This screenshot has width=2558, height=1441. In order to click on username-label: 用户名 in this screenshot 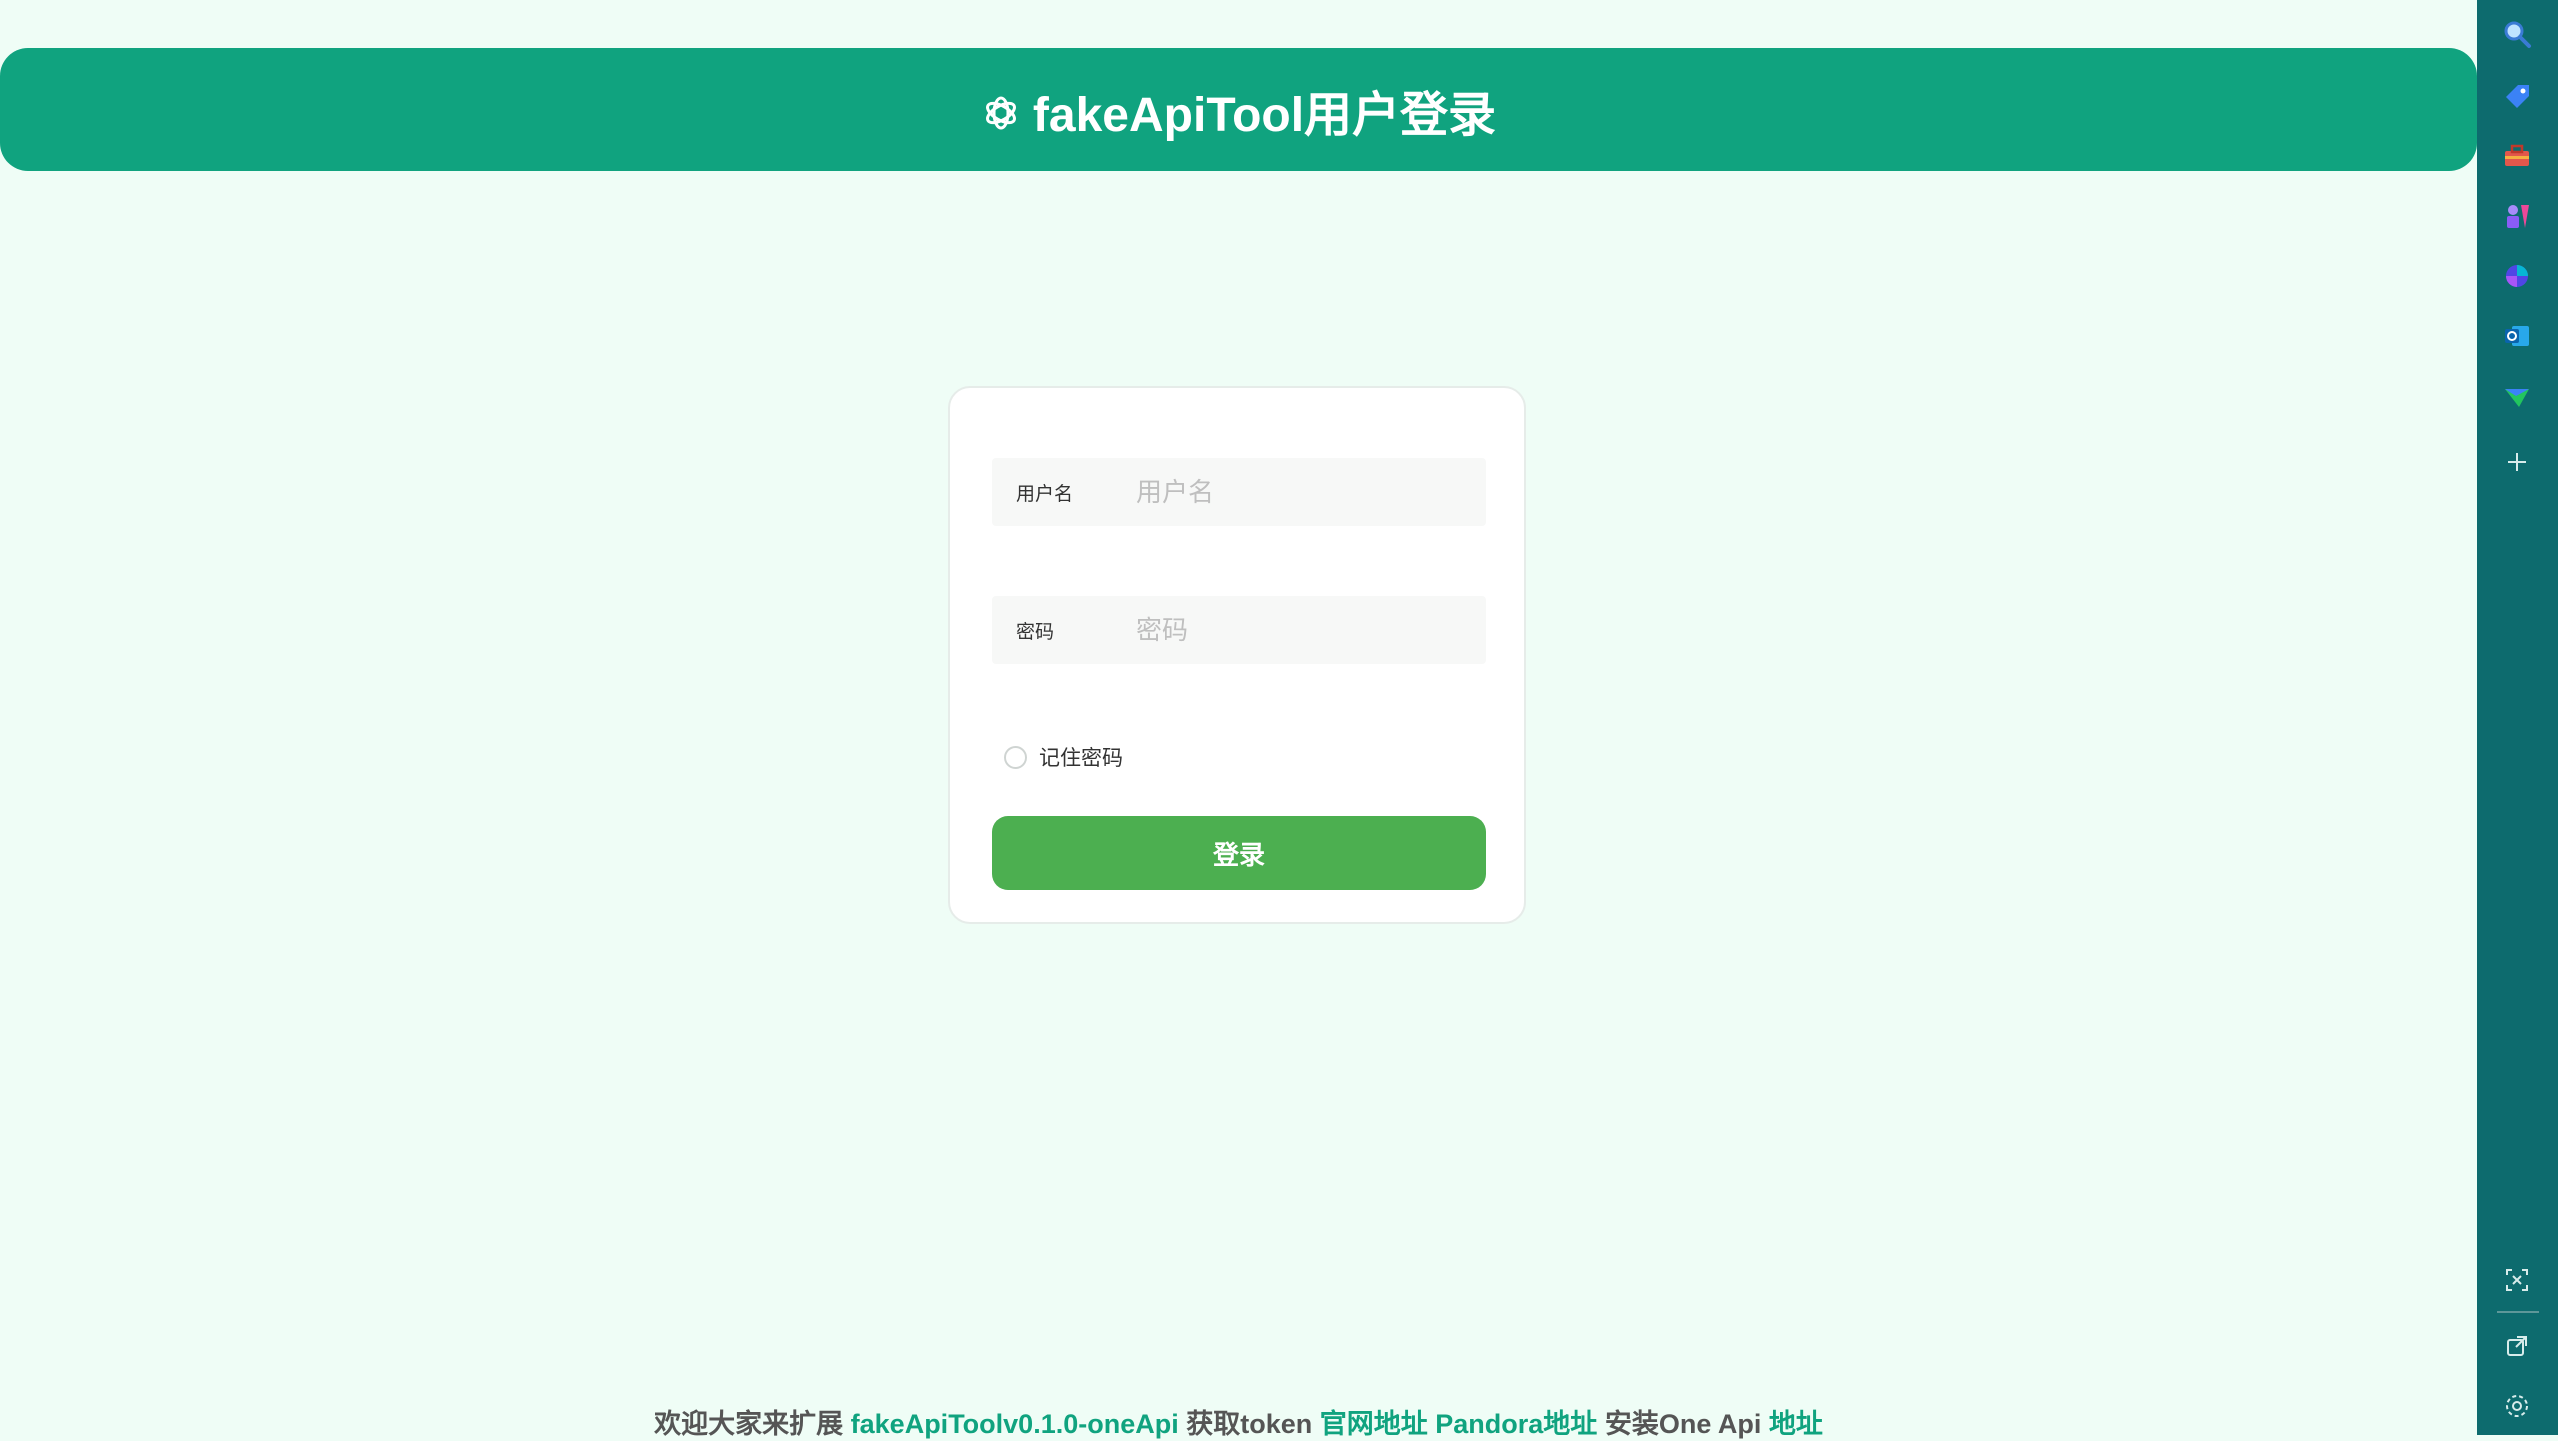, I will do `click(1045, 494)`.